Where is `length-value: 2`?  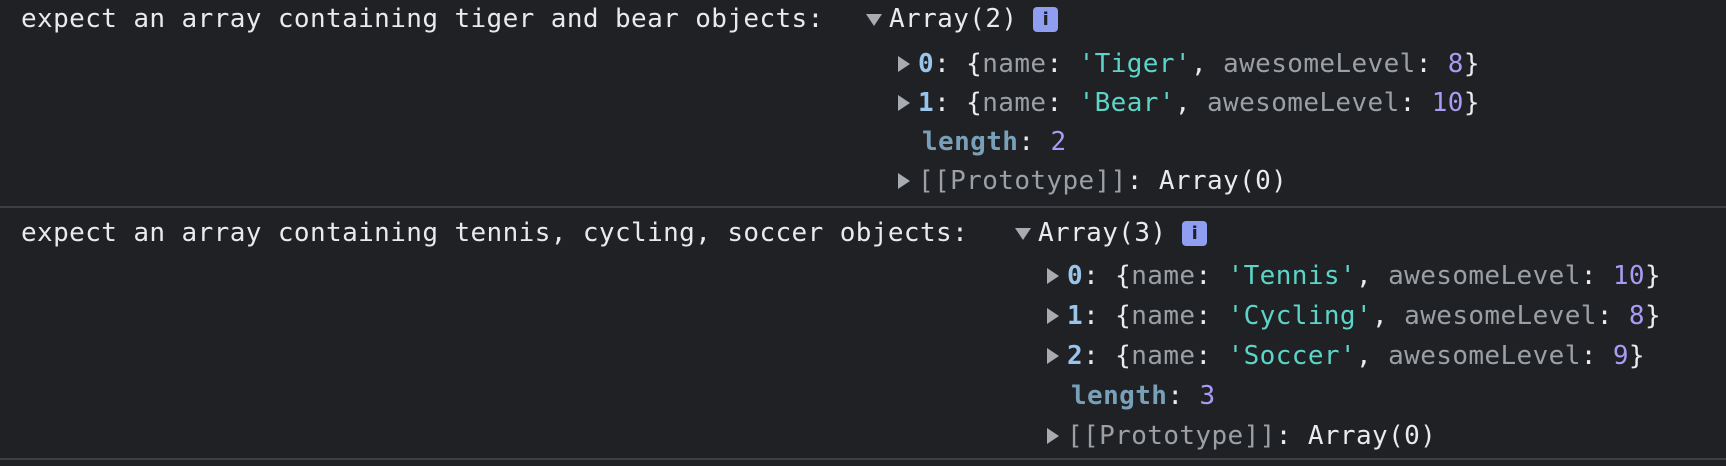
length-value: 2 is located at coordinates (1058, 142).